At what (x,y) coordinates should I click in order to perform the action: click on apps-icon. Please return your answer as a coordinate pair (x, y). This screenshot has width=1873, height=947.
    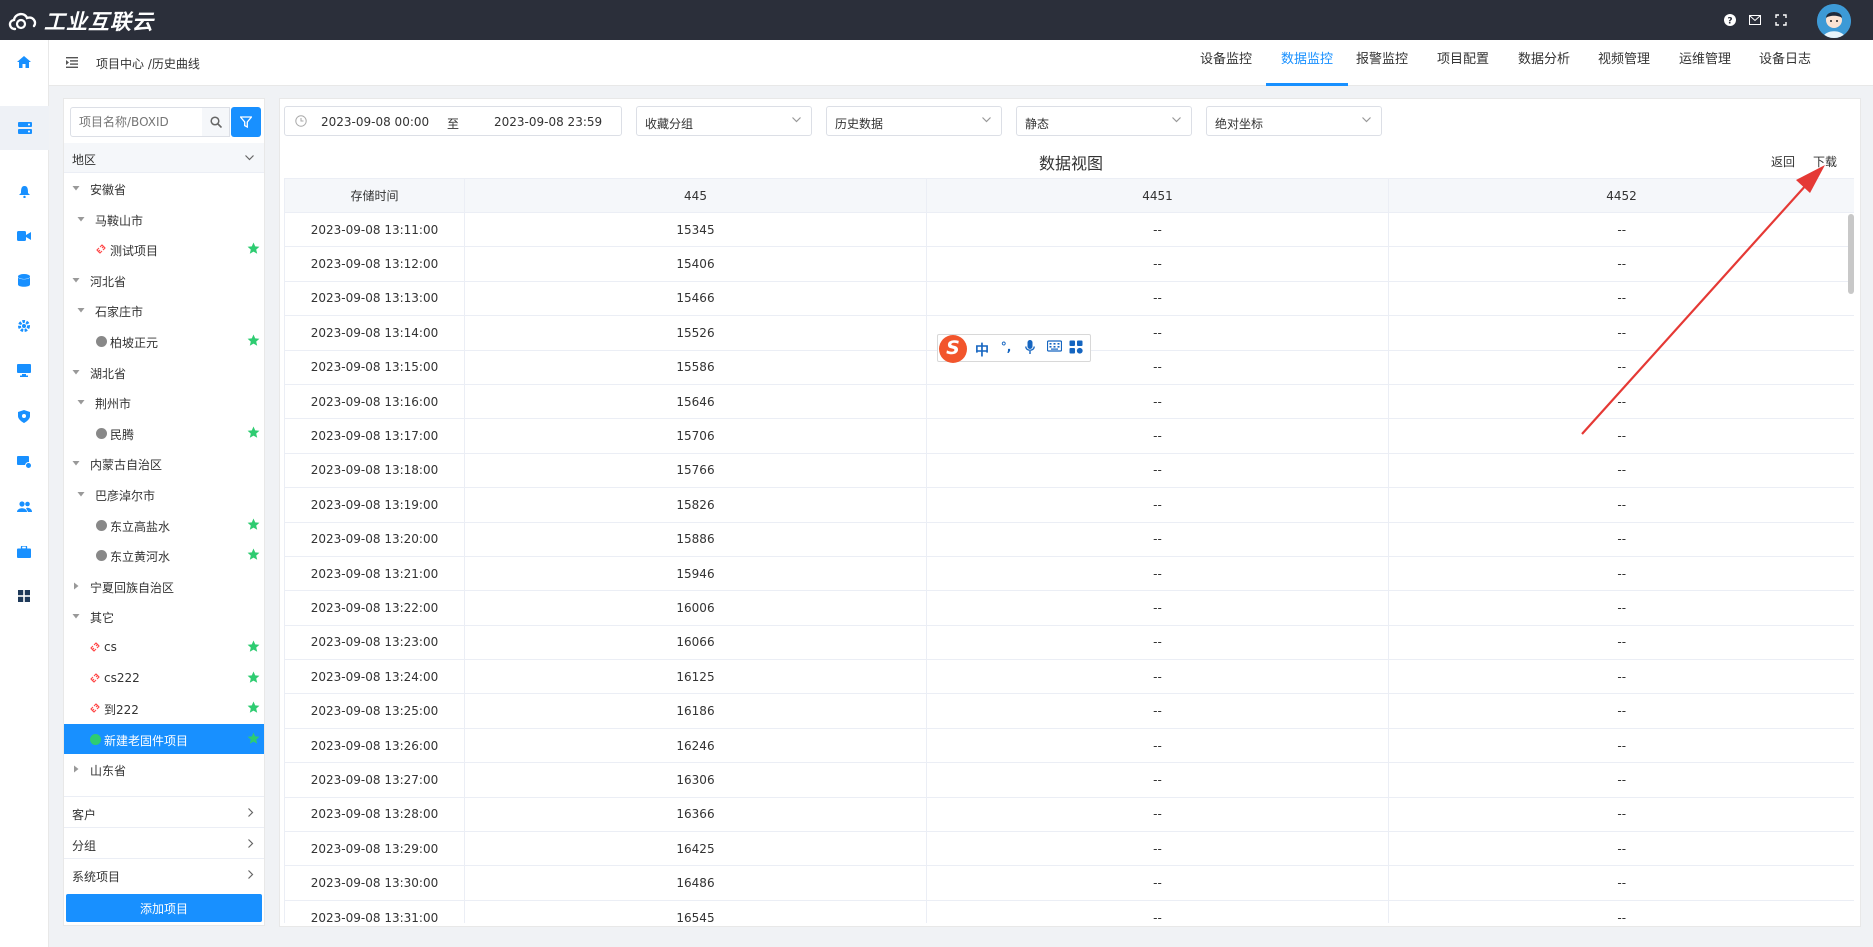
    Looking at the image, I should click on (1076, 349).